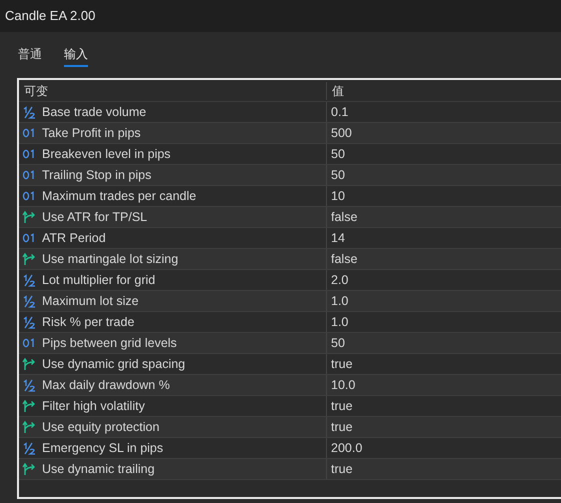  What do you see at coordinates (106, 154) in the screenshot?
I see `parameter-name: Breakeven level in pips` at bounding box center [106, 154].